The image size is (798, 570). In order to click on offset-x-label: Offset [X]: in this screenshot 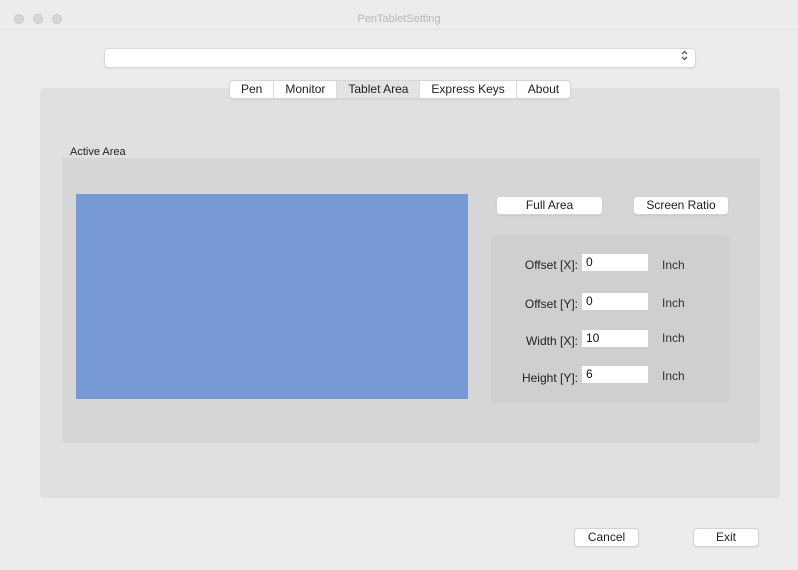, I will do `click(551, 265)`.